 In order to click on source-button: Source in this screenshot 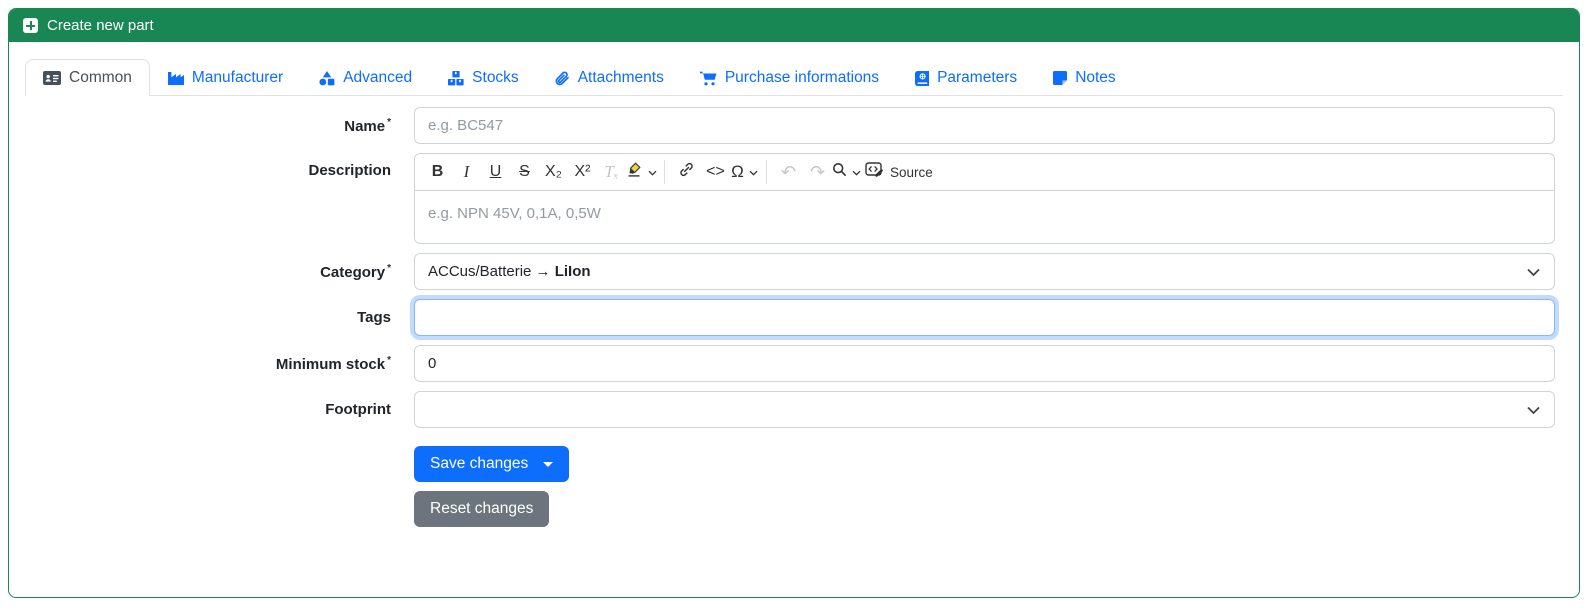, I will do `click(899, 172)`.